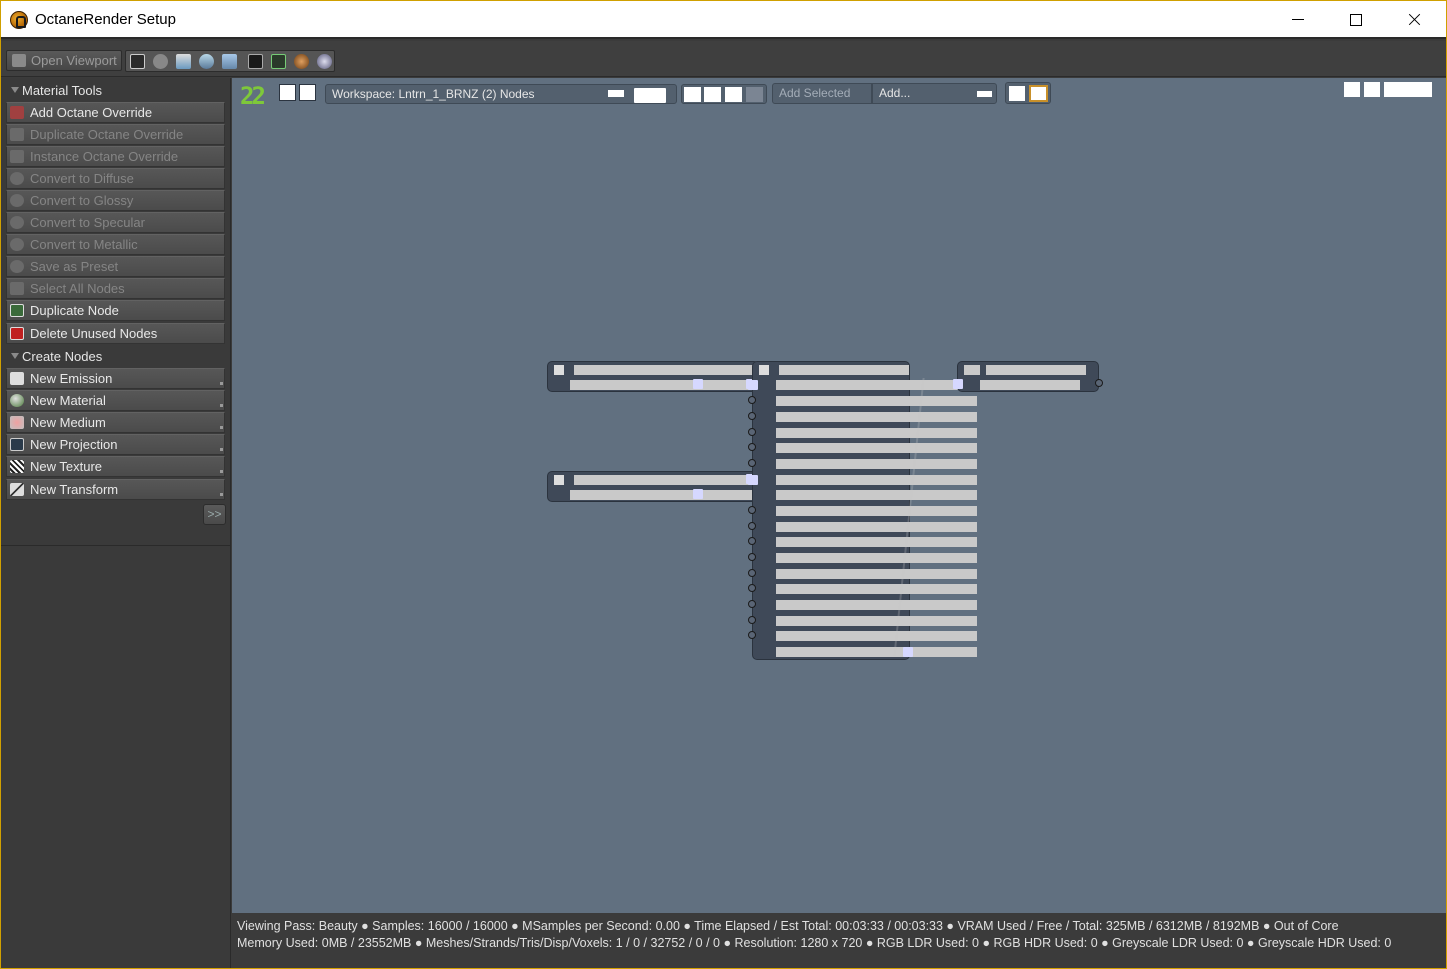 The image size is (1447, 969). I want to click on node-graph-icon, so click(137, 61).